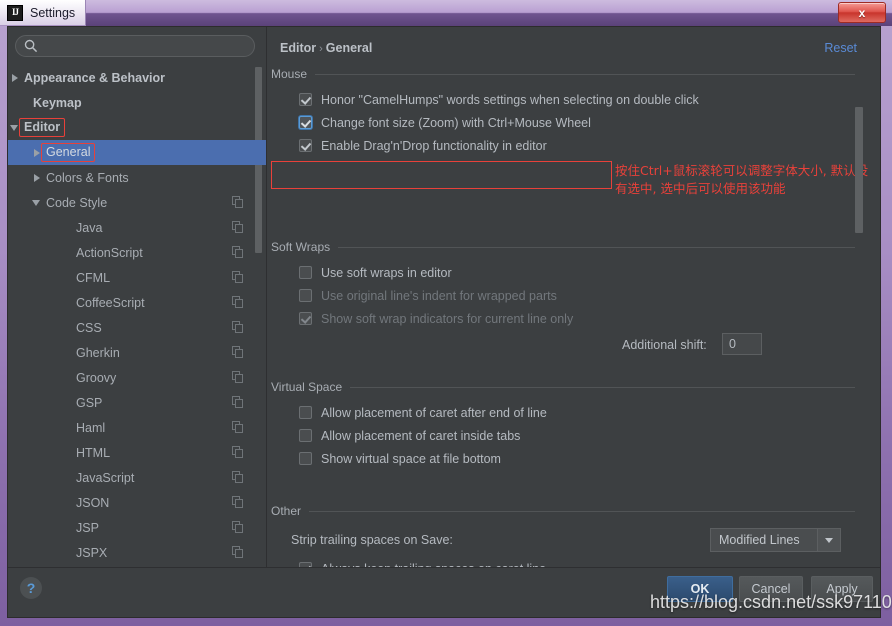 This screenshot has height=626, width=892. What do you see at coordinates (862, 12) in the screenshot?
I see `close-icon: x` at bounding box center [862, 12].